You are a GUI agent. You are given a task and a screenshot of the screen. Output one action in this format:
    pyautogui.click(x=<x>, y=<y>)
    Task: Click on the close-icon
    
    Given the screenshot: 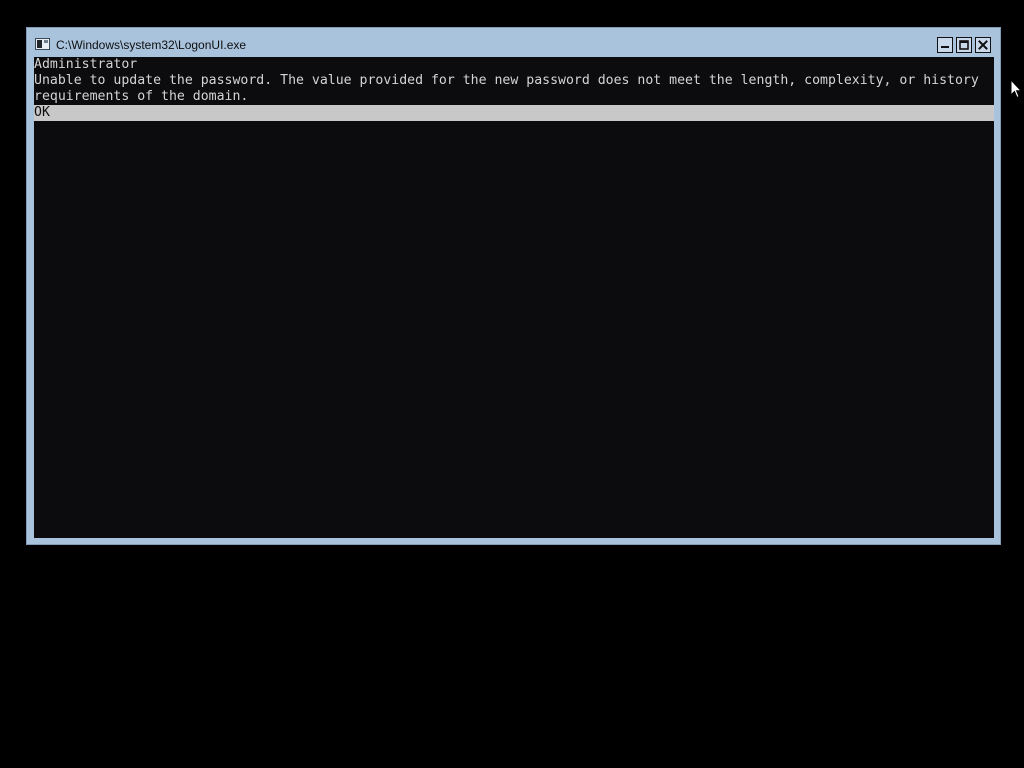 What is the action you would take?
    pyautogui.click(x=983, y=45)
    